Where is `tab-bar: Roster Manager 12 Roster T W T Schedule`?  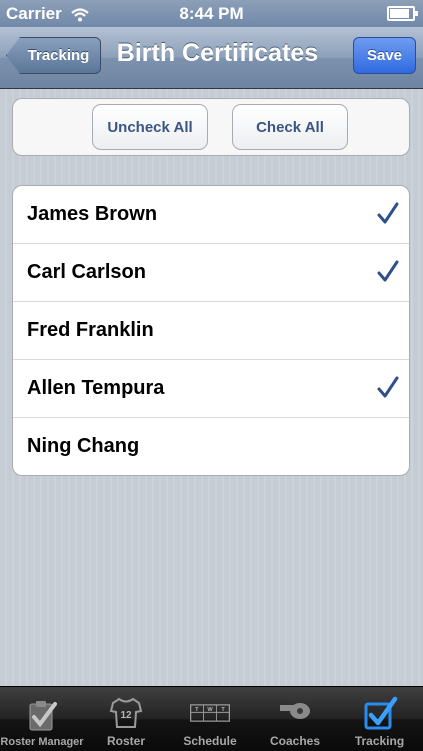 tab-bar: Roster Manager 12 Roster T W T Schedule is located at coordinates (211, 718).